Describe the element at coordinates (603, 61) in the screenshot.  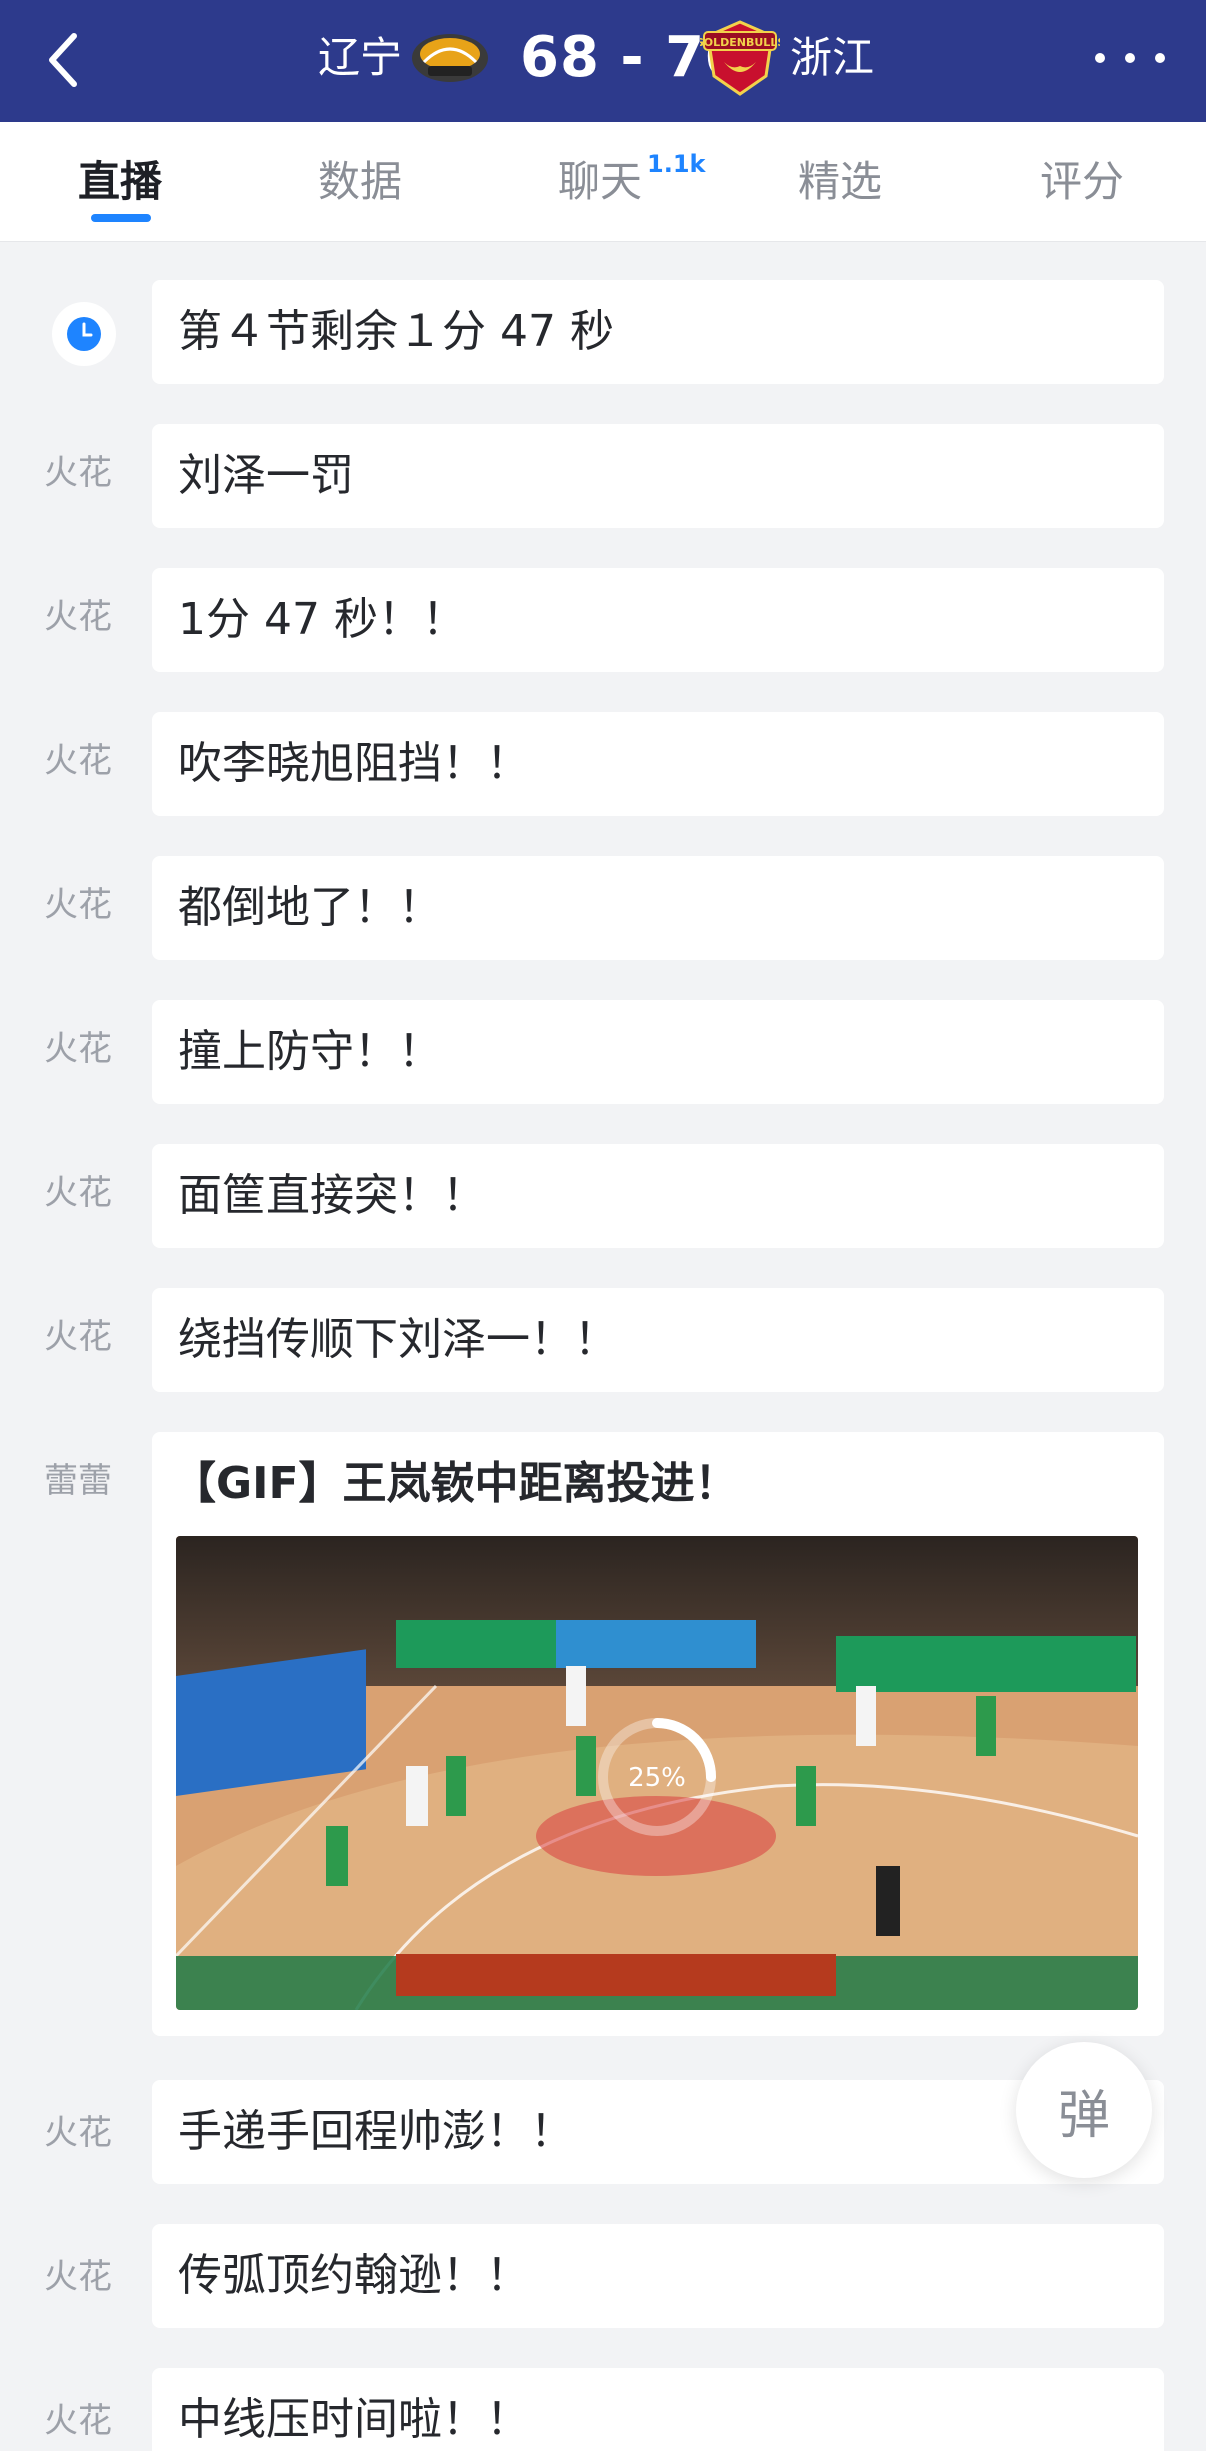
I see `top-bar: 辽宁 68 - 70 GOLDENBULLS 浙江` at that location.